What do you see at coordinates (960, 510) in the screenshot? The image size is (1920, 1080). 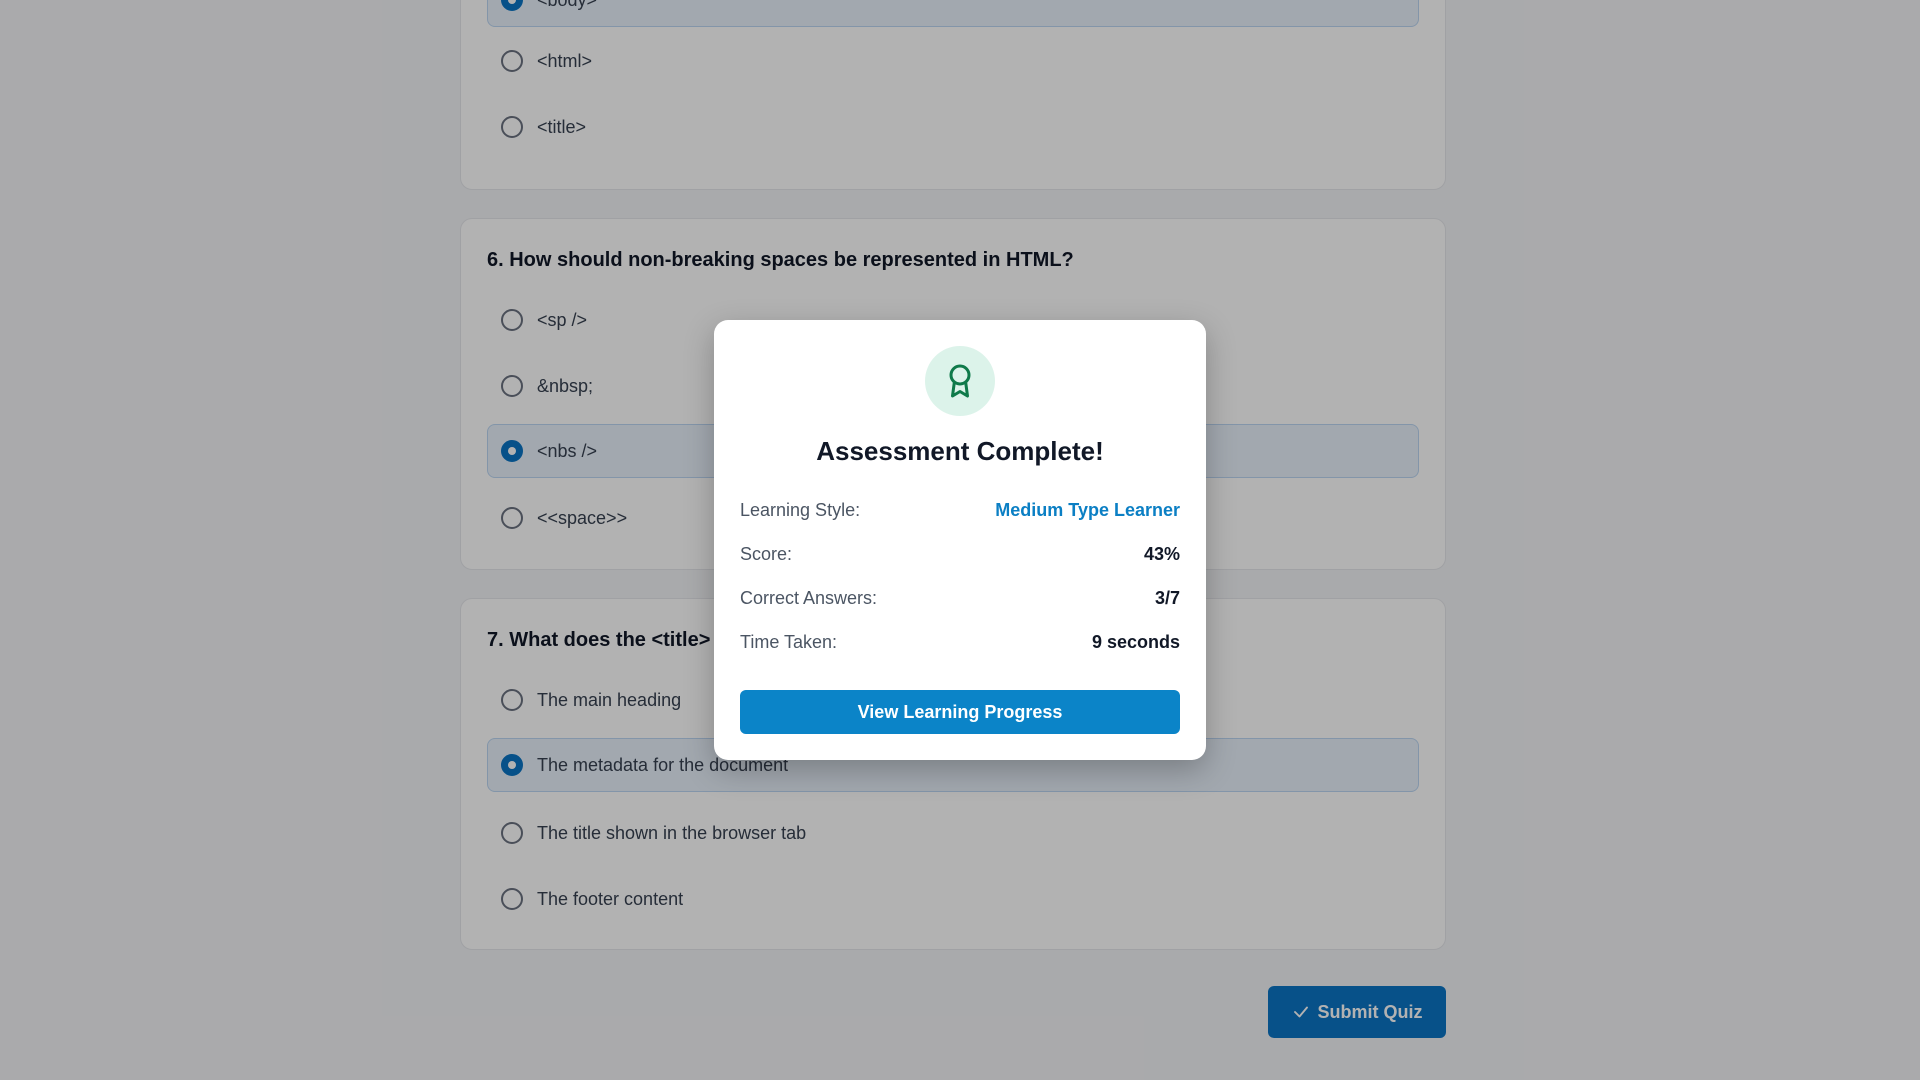 I see `stat-learning-style: Learning Style: Medium Type Learner` at bounding box center [960, 510].